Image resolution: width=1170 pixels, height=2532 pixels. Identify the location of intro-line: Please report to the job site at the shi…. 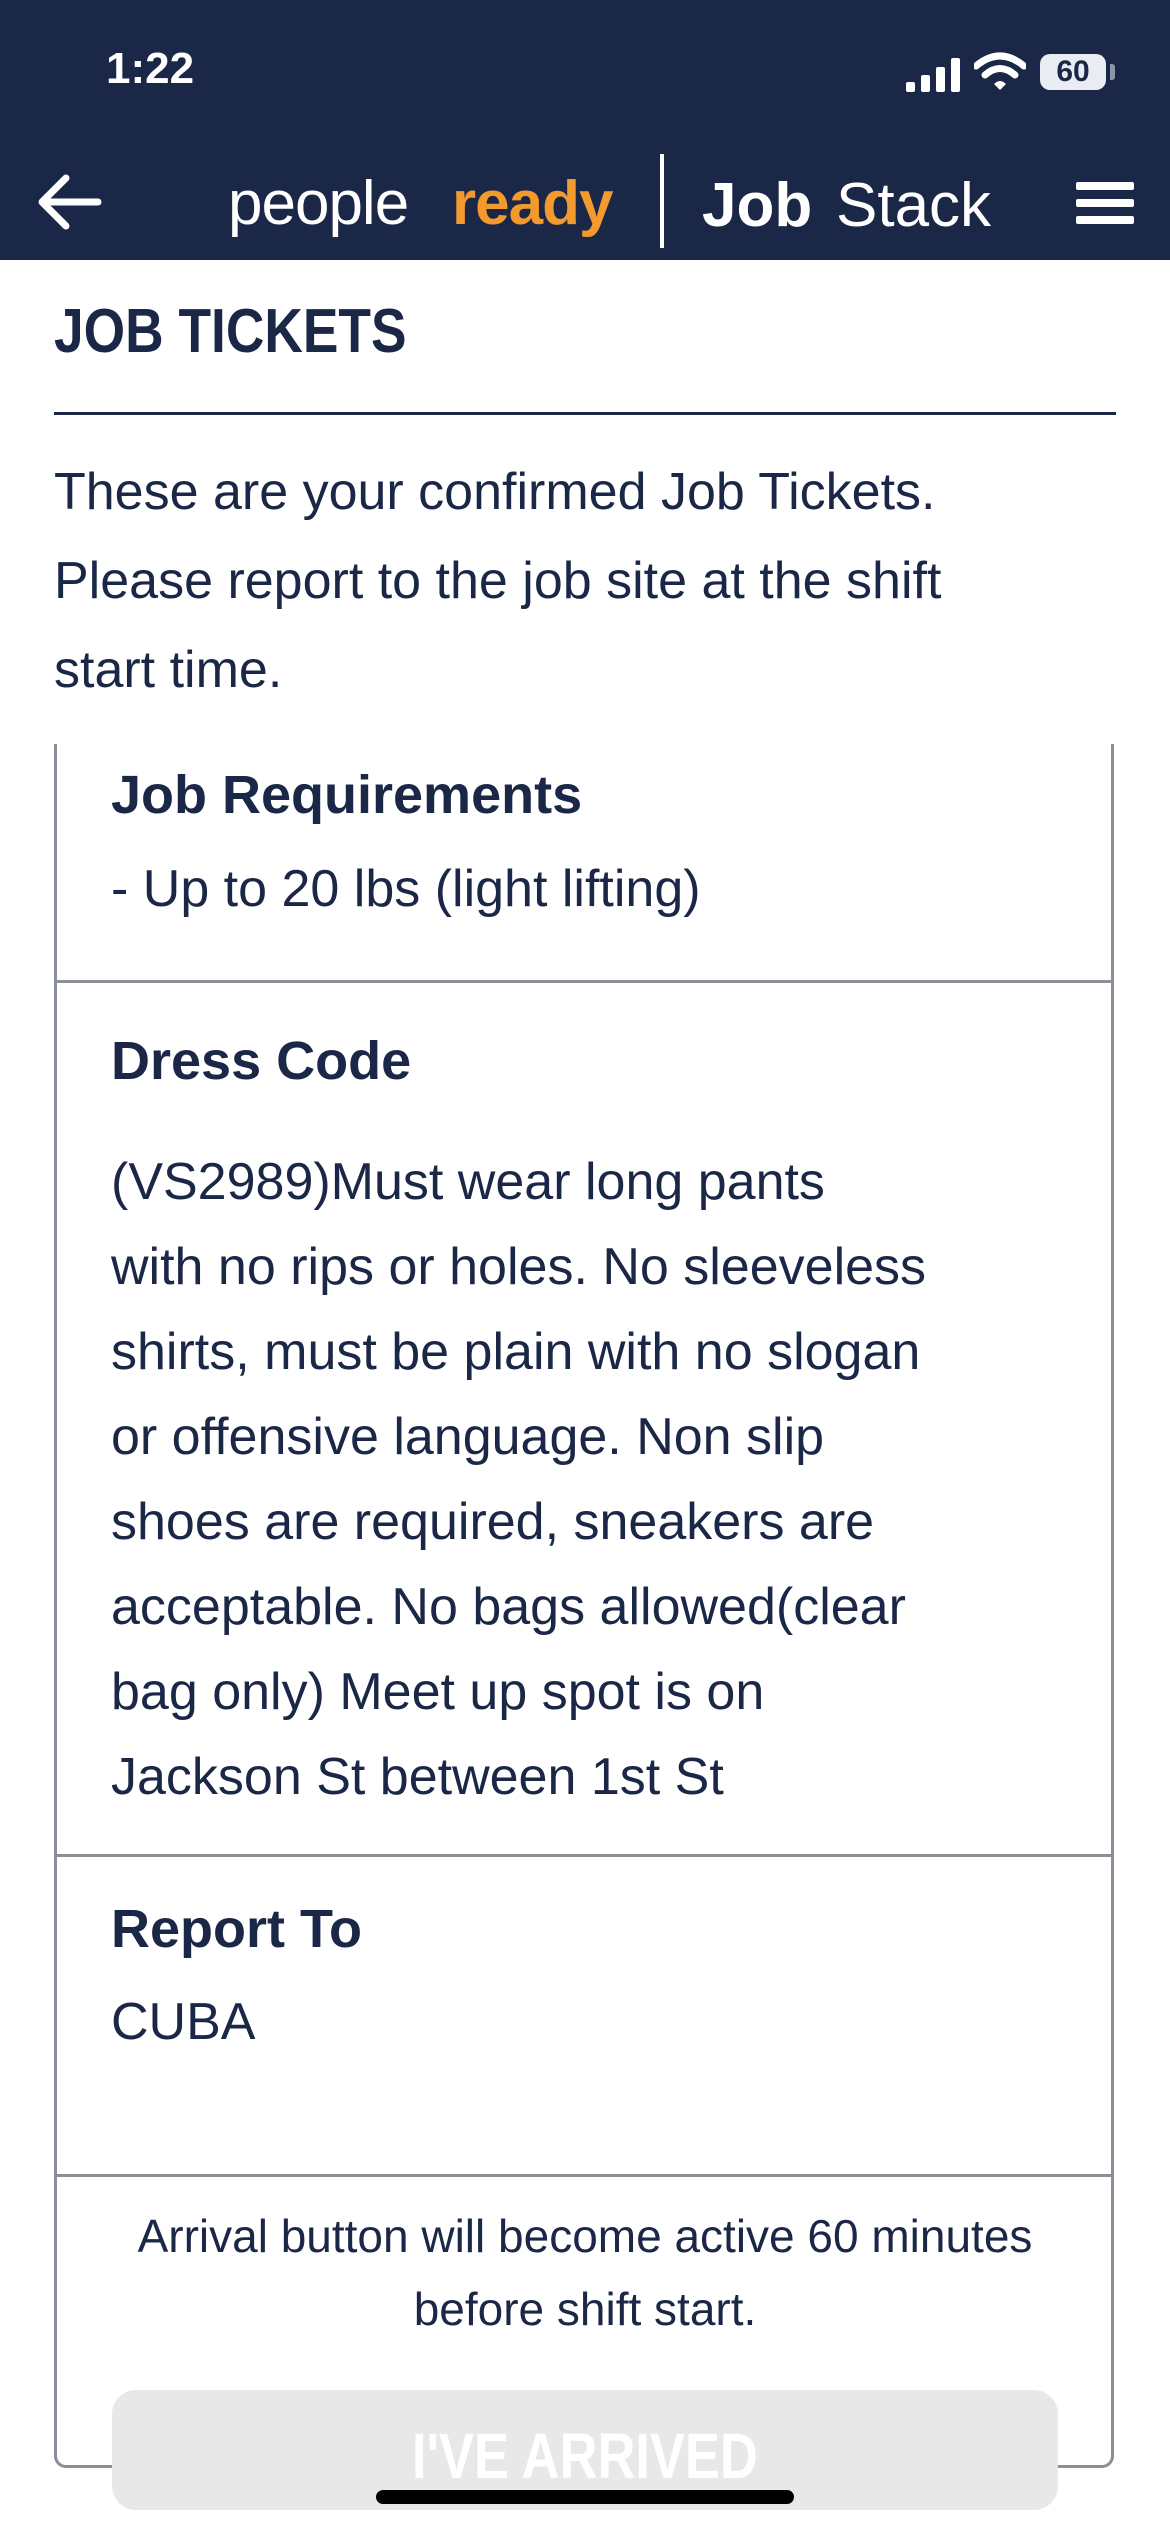
(498, 581).